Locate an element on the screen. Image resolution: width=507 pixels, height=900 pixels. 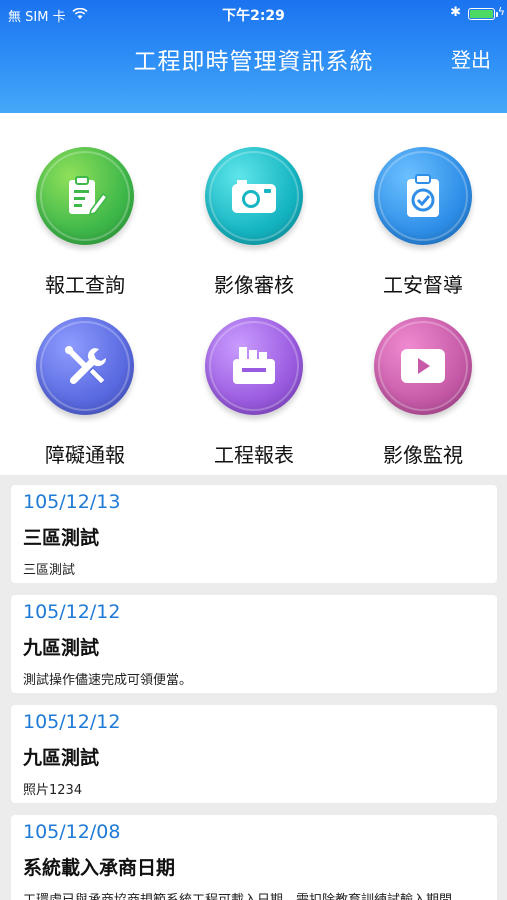
news-desc: 測試操作儘速完成可領便當。 is located at coordinates (108, 680).